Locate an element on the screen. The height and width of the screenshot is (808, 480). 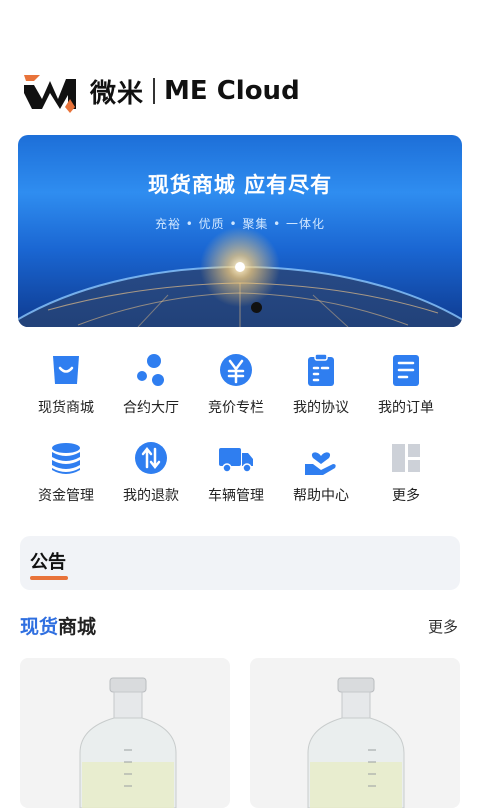
menu-label: 帮助中心 is located at coordinates (321, 496).